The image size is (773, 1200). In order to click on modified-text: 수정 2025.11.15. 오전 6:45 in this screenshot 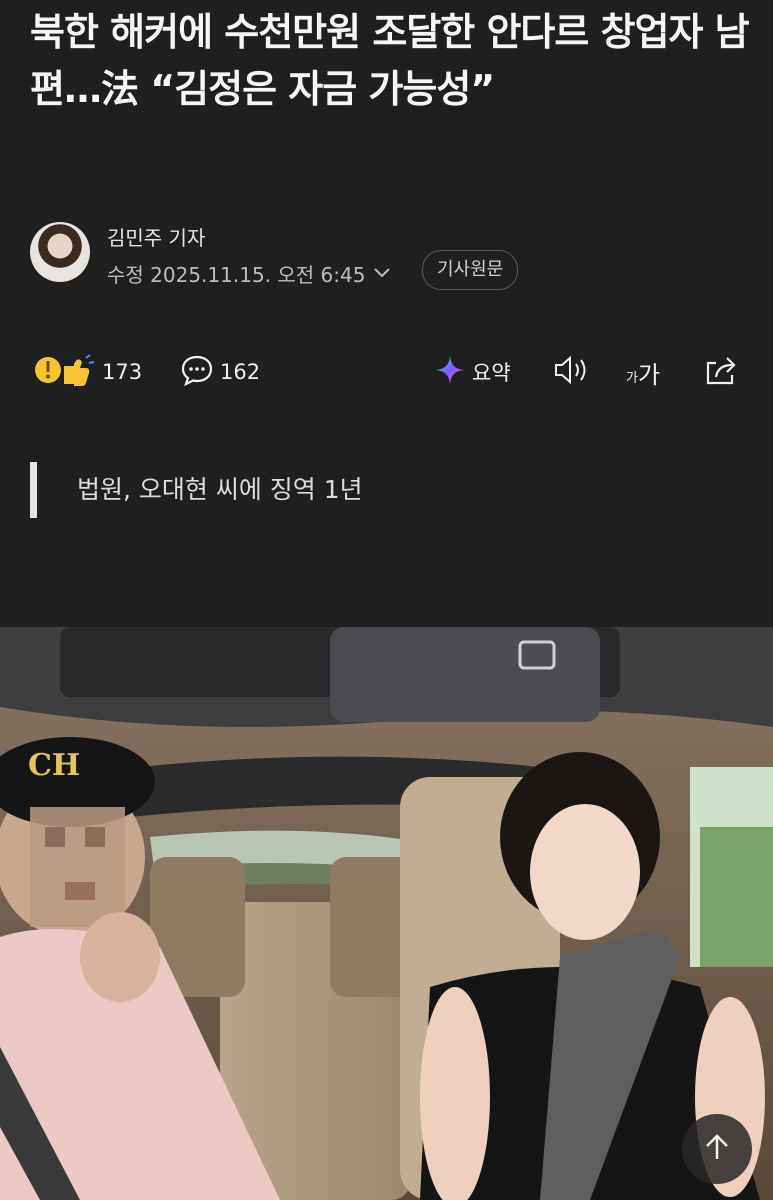, I will do `click(236, 275)`.